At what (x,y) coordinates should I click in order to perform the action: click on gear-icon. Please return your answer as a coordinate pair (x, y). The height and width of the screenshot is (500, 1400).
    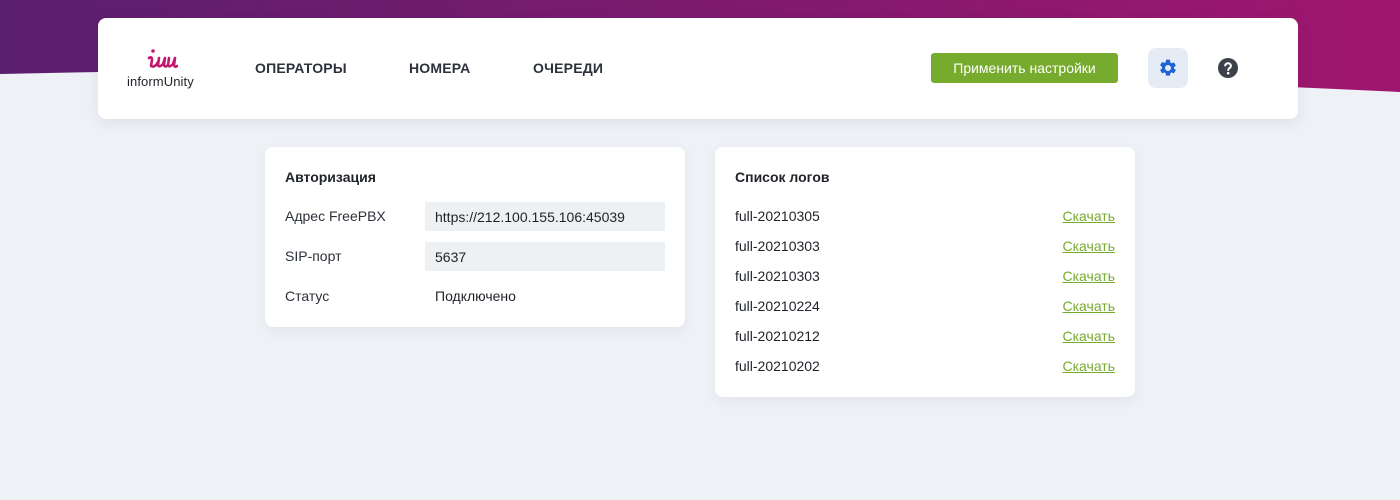
    Looking at the image, I should click on (1168, 67).